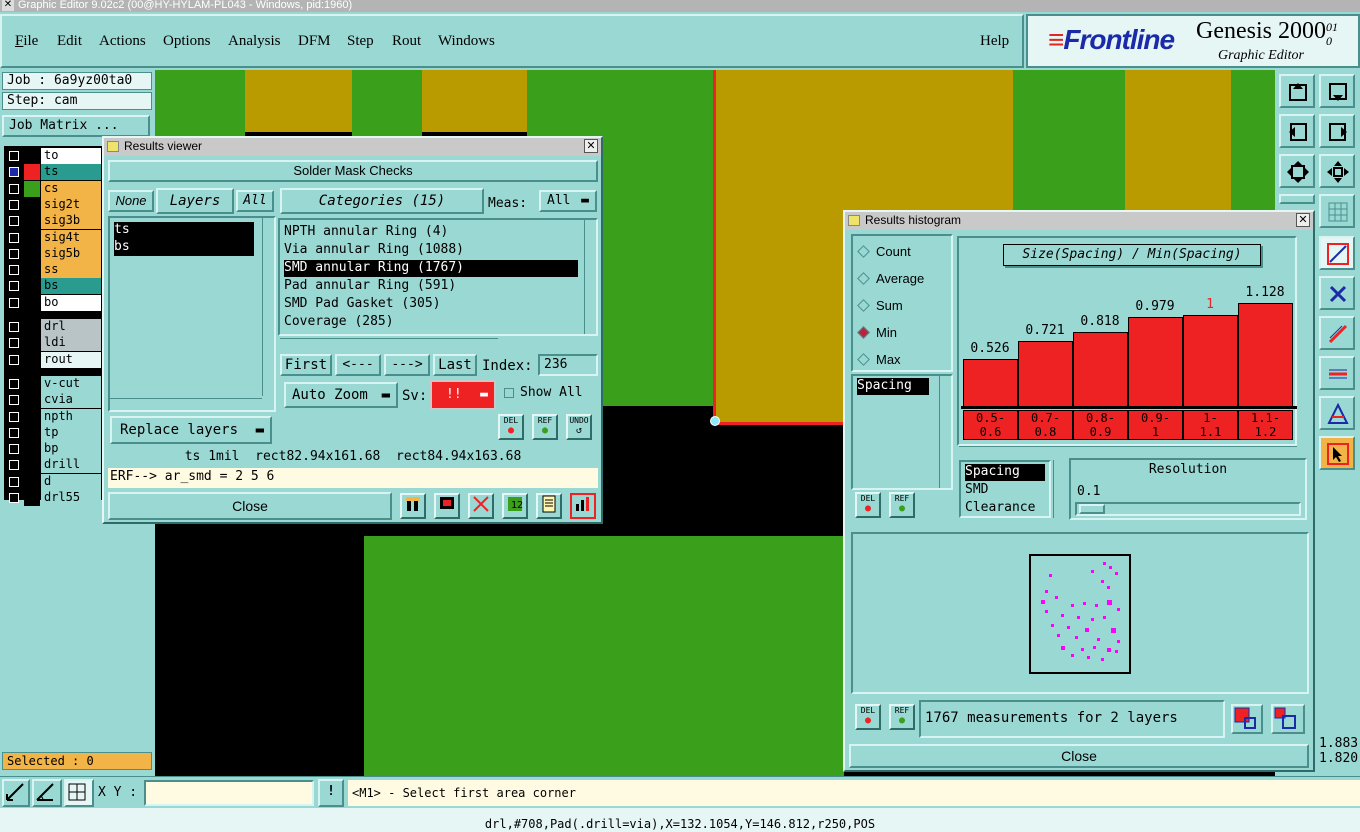 This screenshot has width=1360, height=832. Describe the element at coordinates (1188, 509) in the screenshot. I see `resolution-slider` at that location.